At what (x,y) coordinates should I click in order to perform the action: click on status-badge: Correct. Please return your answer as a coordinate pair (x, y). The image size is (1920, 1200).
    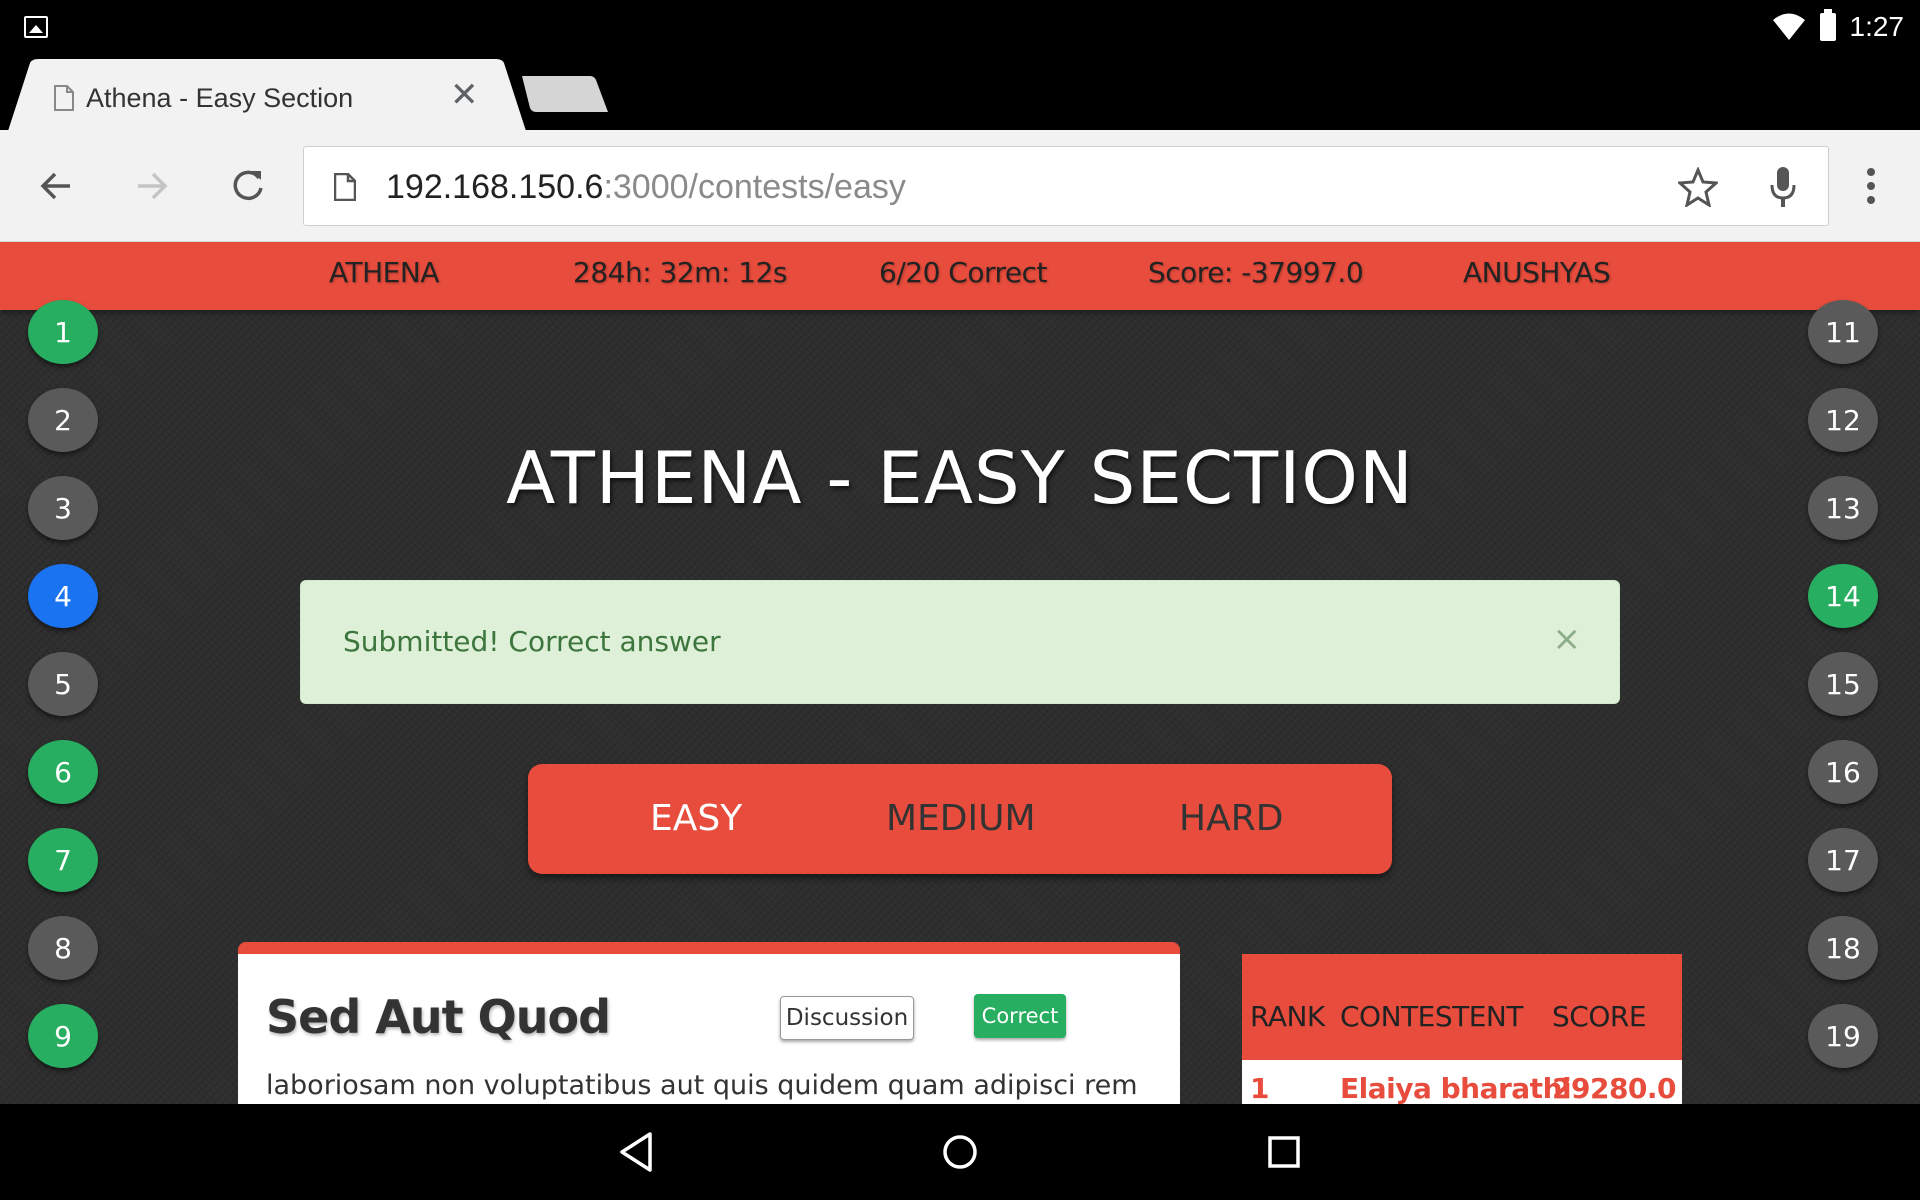
    Looking at the image, I should click on (1020, 1016).